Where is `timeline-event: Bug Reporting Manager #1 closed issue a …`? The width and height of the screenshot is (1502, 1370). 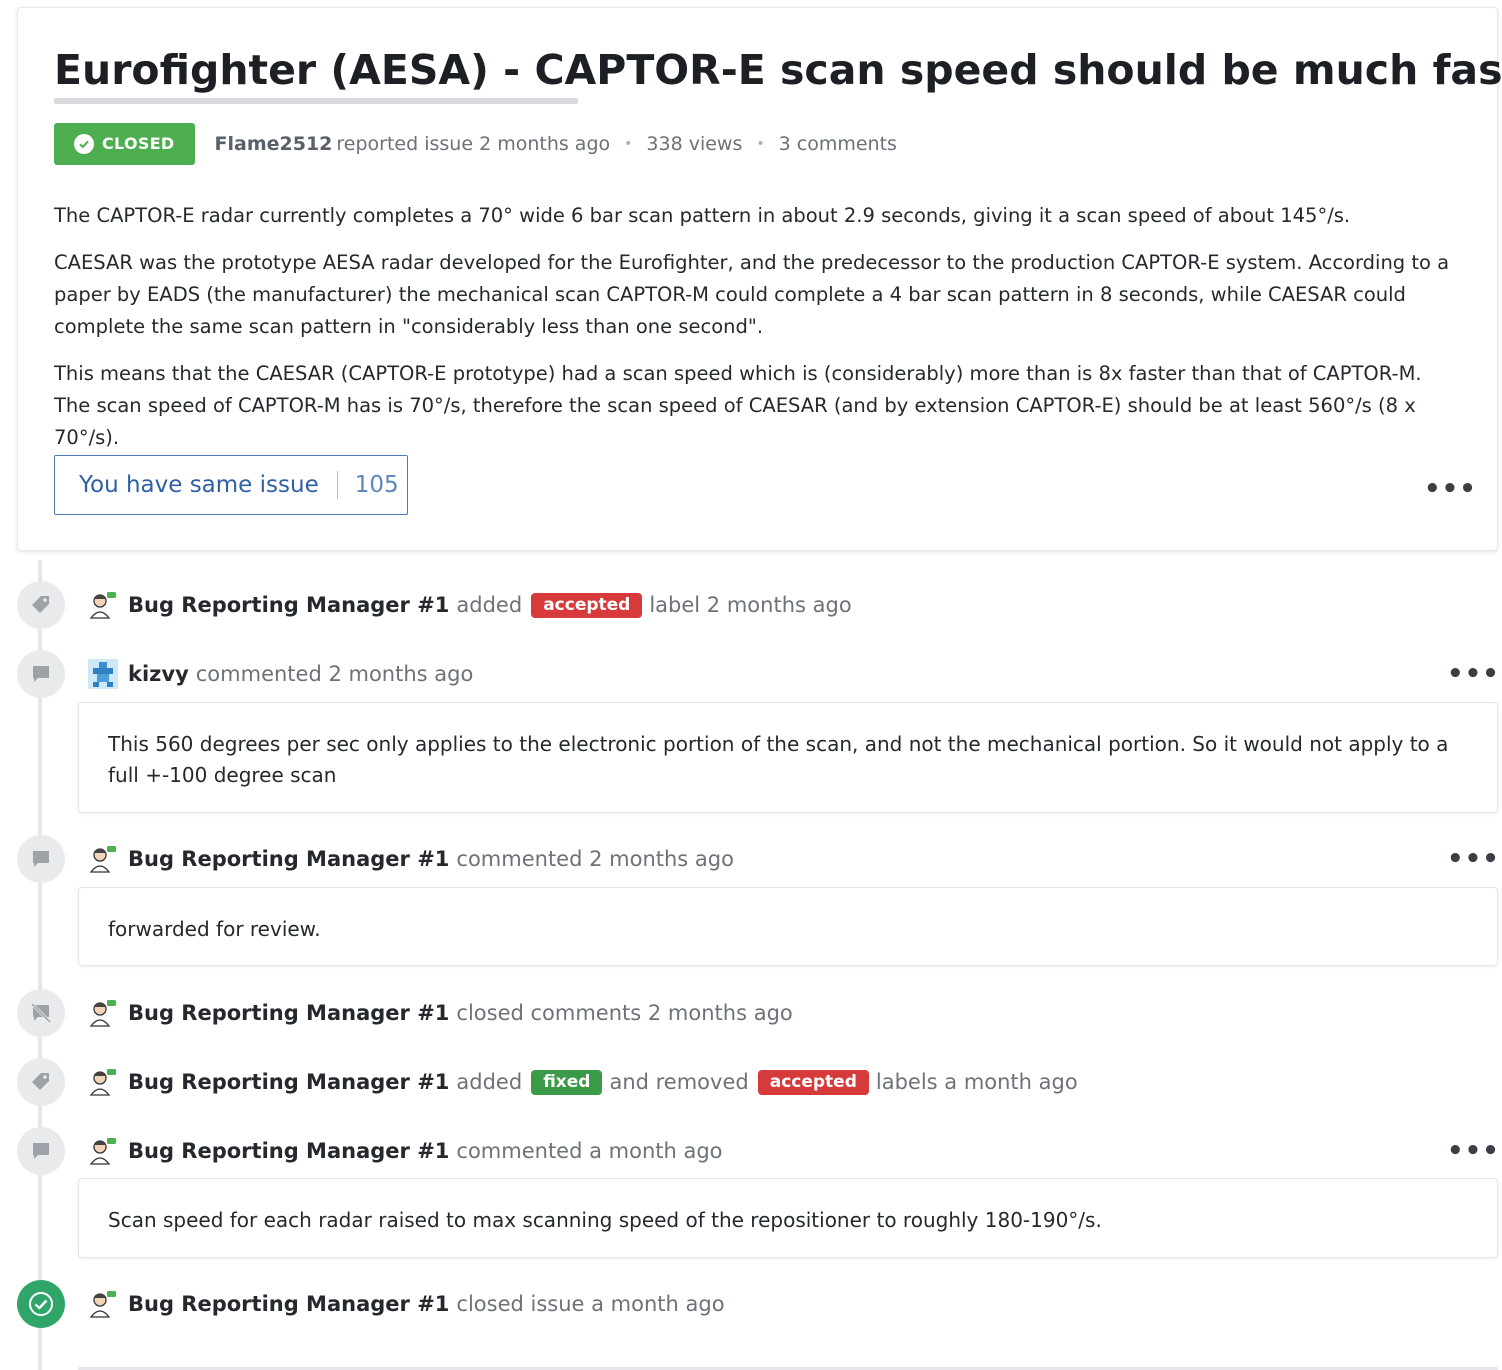
timeline-event: Bug Reporting Manager #1 closed issue a … is located at coordinates (406, 1304).